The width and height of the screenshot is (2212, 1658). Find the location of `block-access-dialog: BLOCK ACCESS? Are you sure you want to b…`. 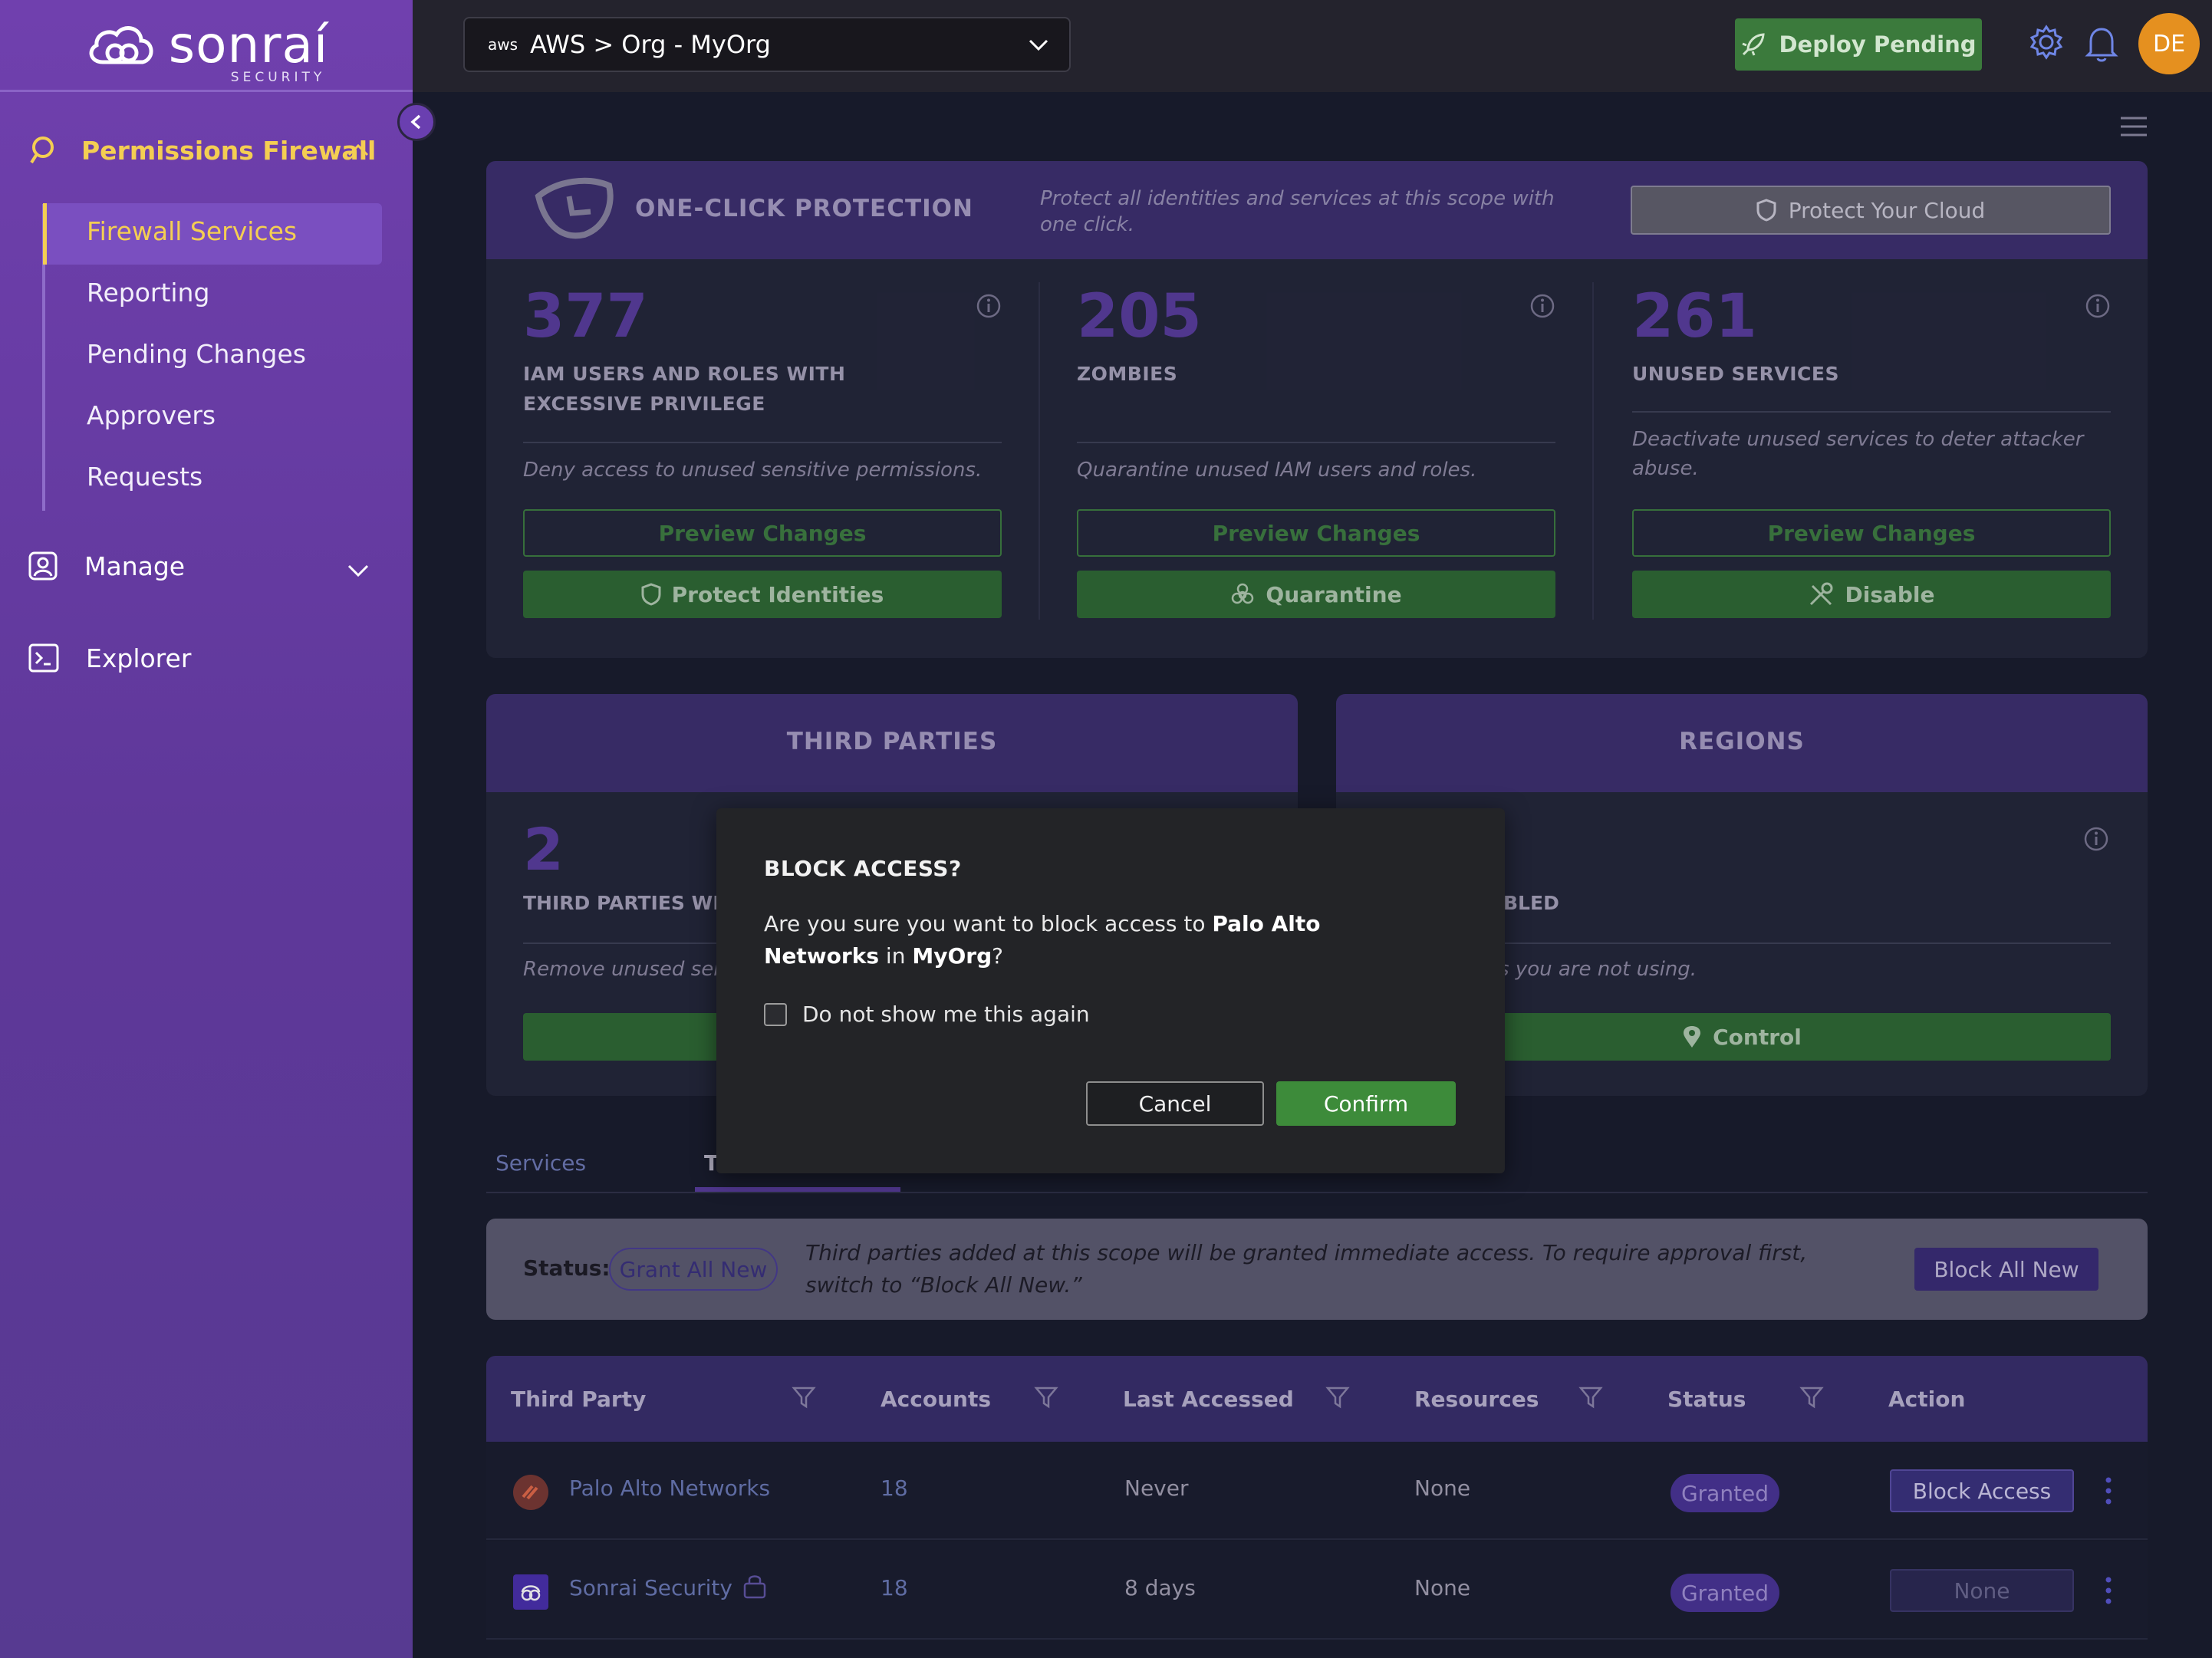

block-access-dialog: BLOCK ACCESS? Are you sure you want to b… is located at coordinates (1110, 990).